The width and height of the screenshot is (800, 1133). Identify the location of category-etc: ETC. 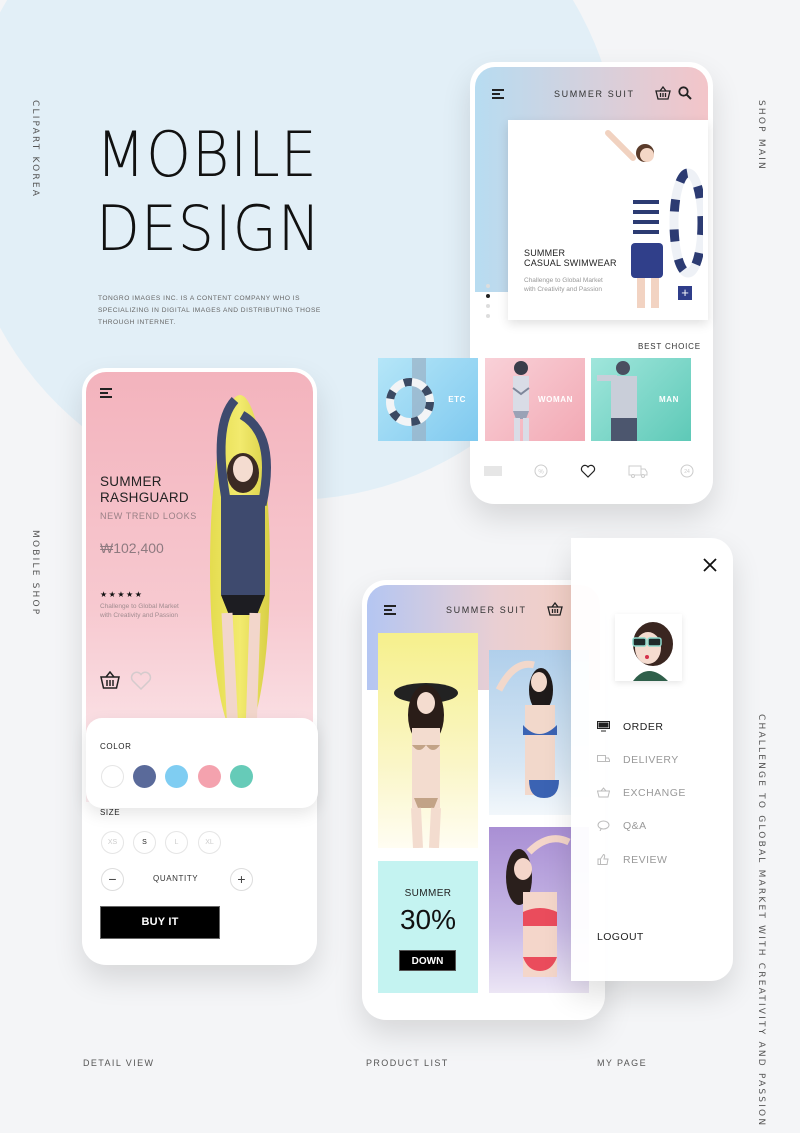
(428, 399).